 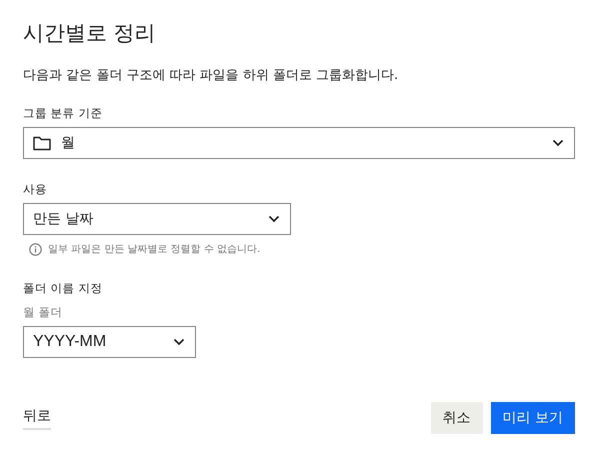 I want to click on description: 다음과 같은 폴더 구조에 따라 파일을 하위 폴더로 그룹화합니다., so click(x=211, y=76).